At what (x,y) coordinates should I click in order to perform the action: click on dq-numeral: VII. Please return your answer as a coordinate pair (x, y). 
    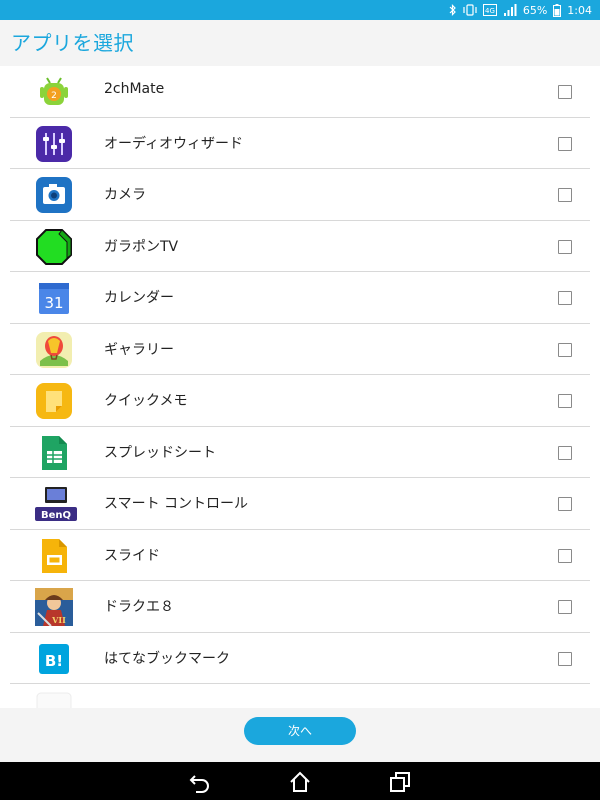
    Looking at the image, I should click on (58, 620).